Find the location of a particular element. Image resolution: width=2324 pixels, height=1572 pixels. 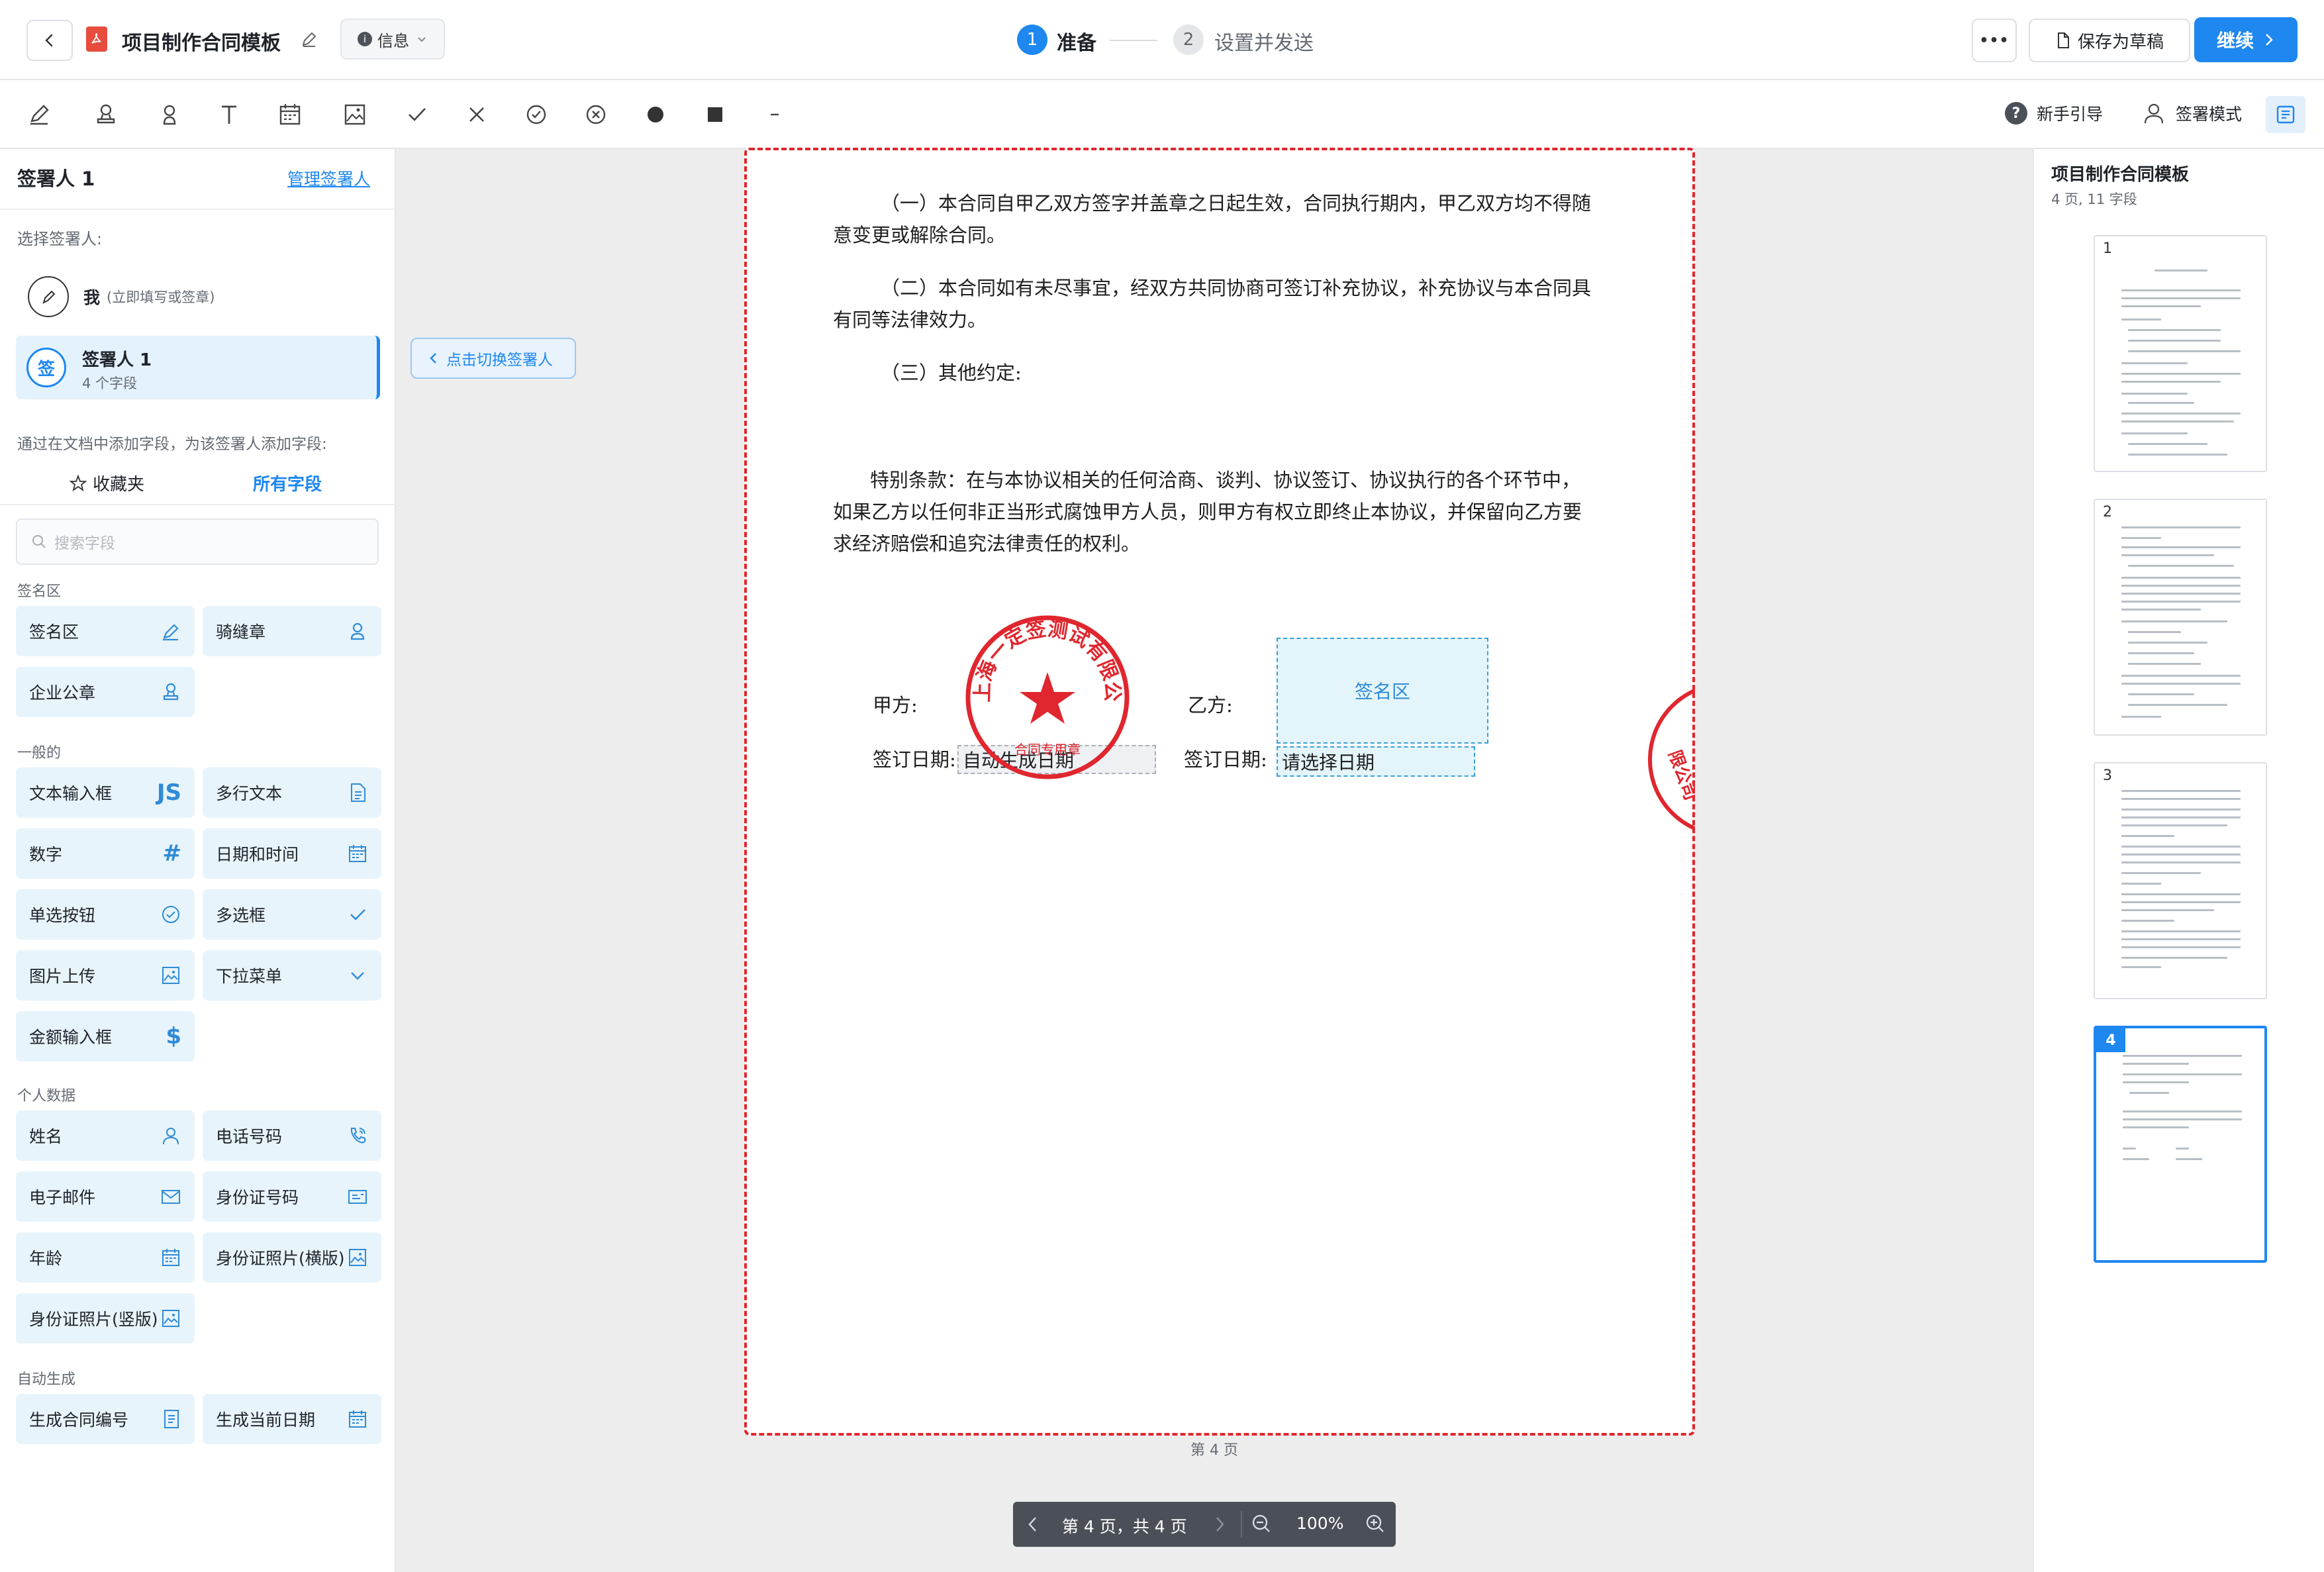

circle-check-tool-icon is located at coordinates (536, 115).